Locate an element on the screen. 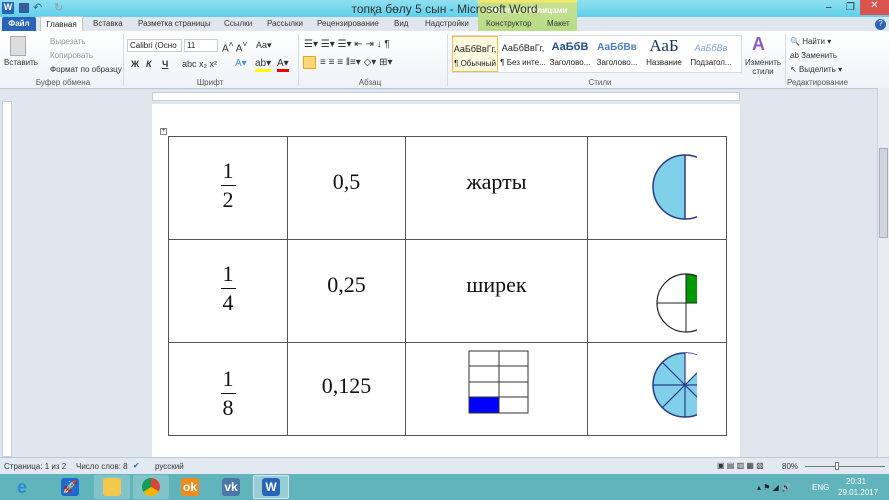 This screenshot has height=500, width=889. align-left-button is located at coordinates (309, 62).